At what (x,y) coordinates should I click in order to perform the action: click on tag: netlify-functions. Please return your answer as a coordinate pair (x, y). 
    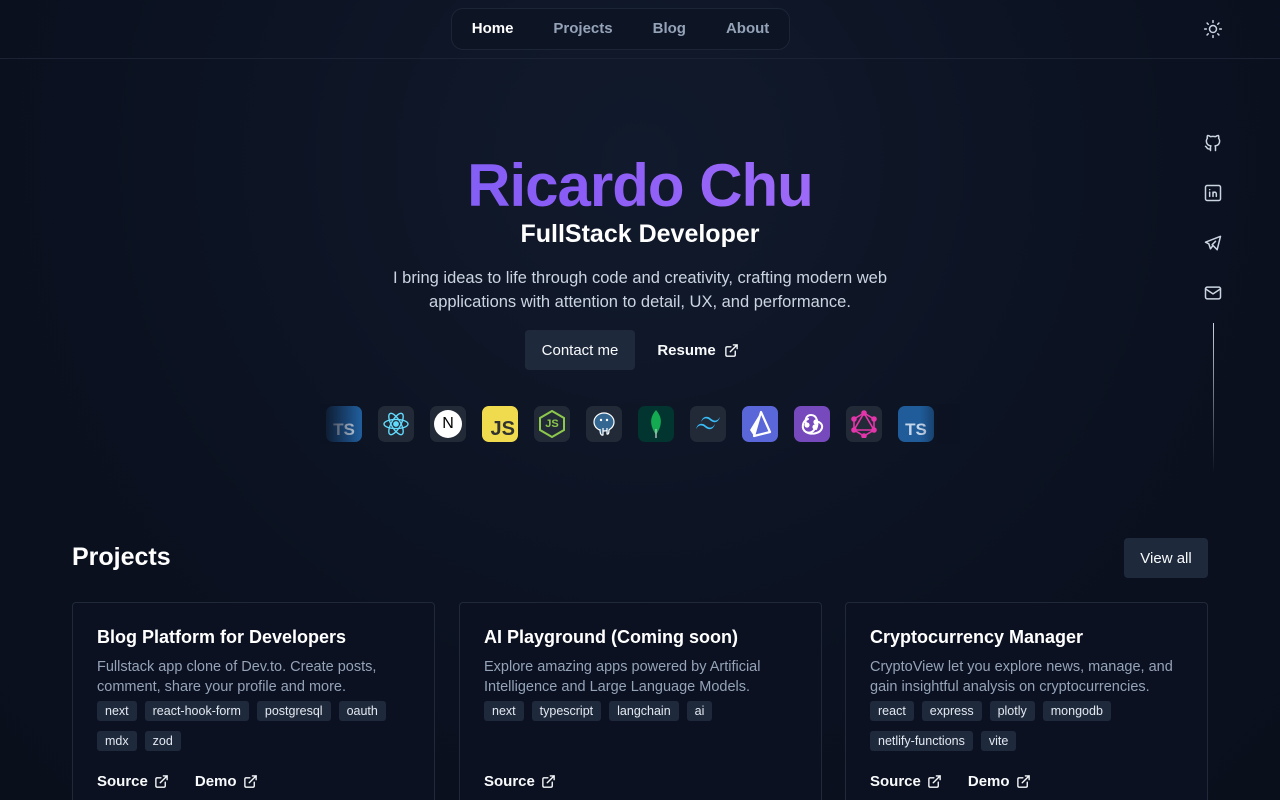
    Looking at the image, I should click on (921, 741).